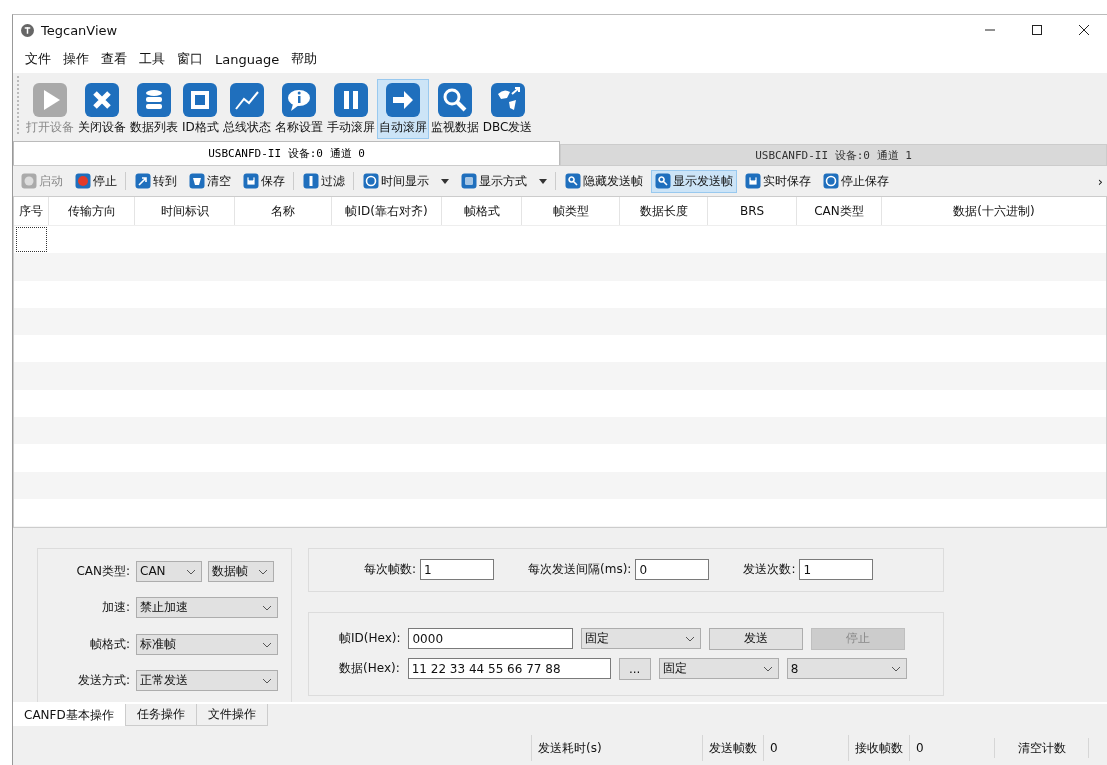  Describe the element at coordinates (79, 30) in the screenshot. I see `window-title: TegcanView` at that location.